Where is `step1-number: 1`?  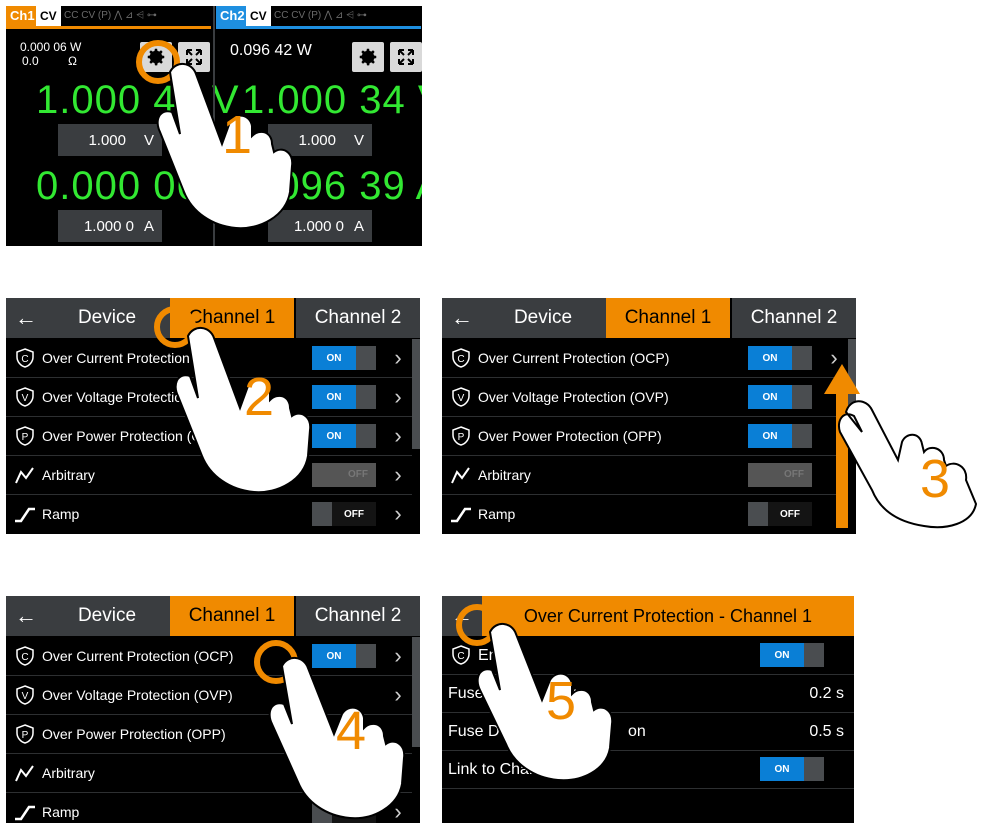
step1-number: 1 is located at coordinates (237, 135).